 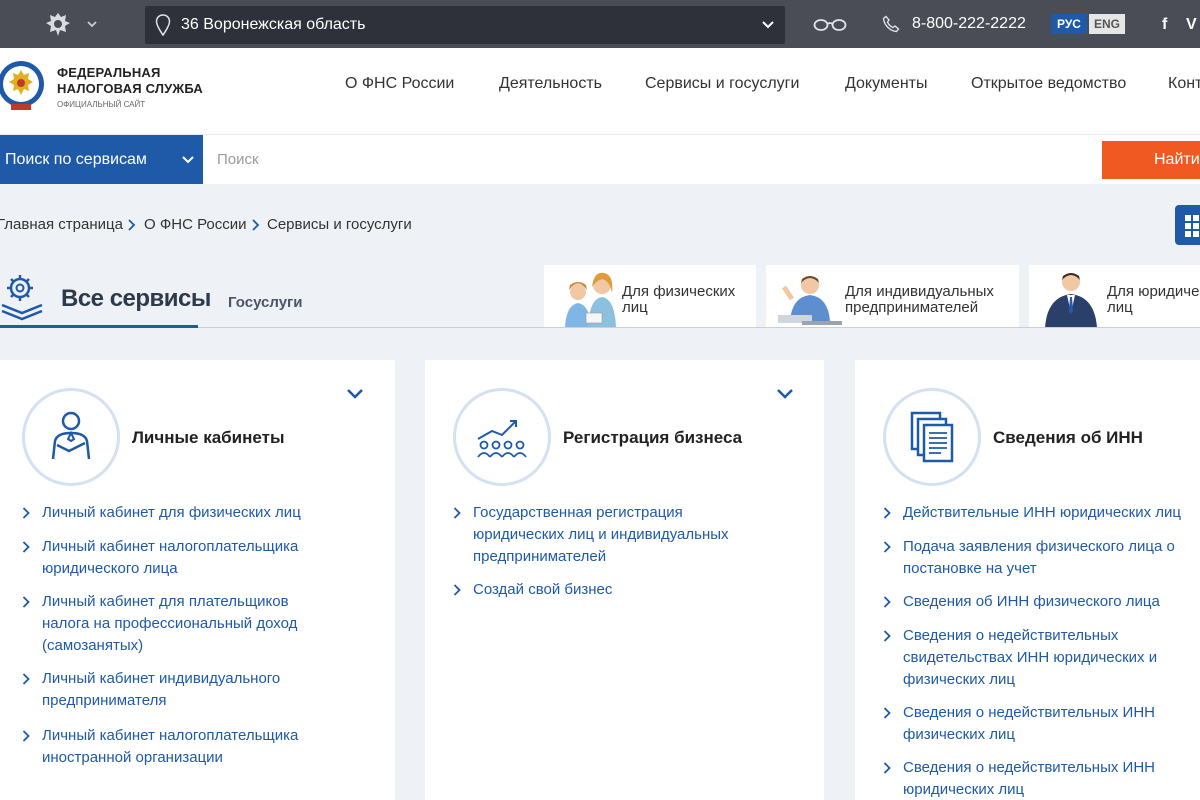 What do you see at coordinates (1191, 25) in the screenshot?
I see `vk-icon: V` at bounding box center [1191, 25].